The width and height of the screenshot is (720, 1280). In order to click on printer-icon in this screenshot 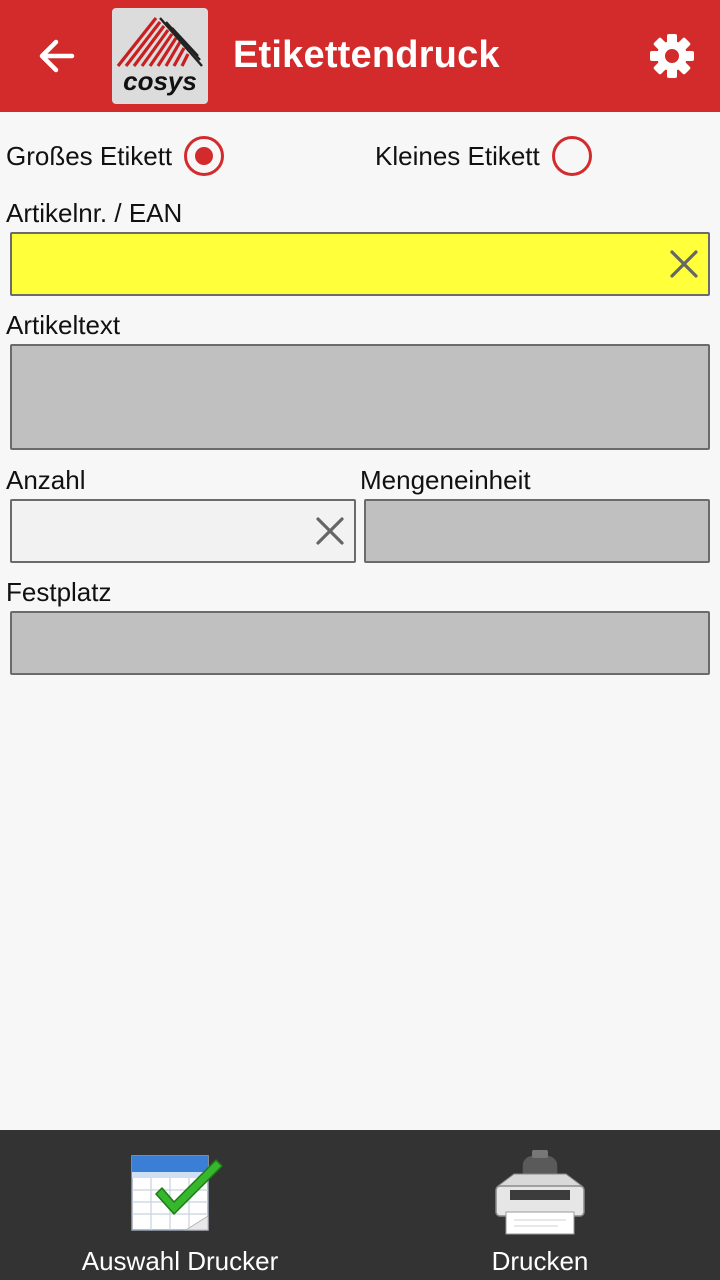, I will do `click(540, 1192)`.